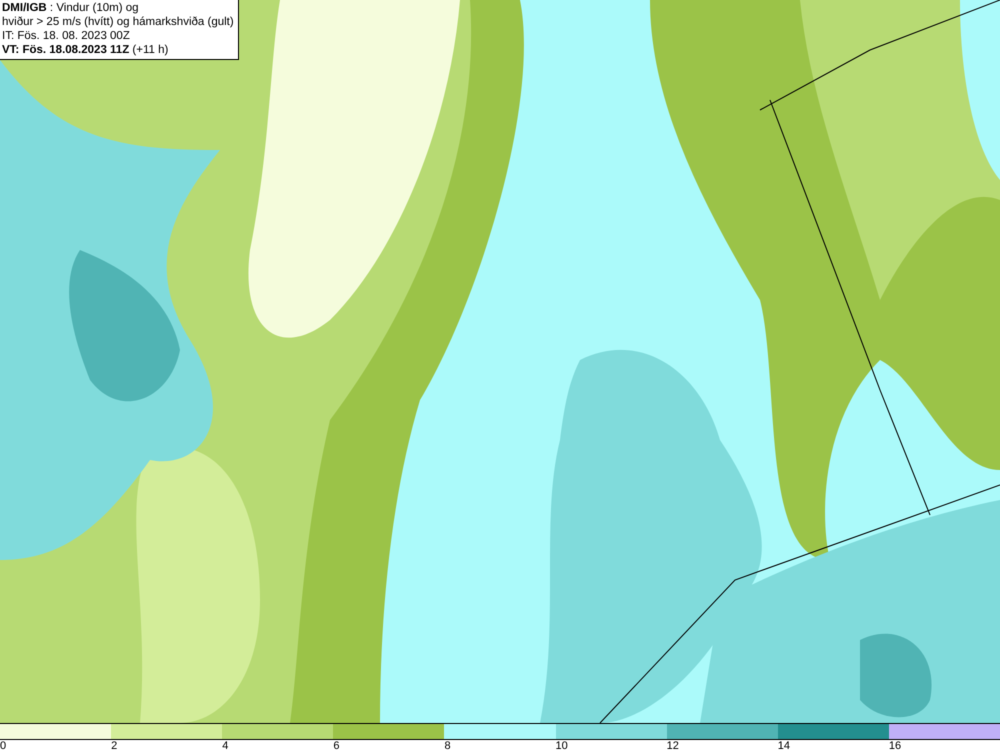 The height and width of the screenshot is (753, 1000). Describe the element at coordinates (672, 746) in the screenshot. I see `legend-tick-label: 12` at that location.